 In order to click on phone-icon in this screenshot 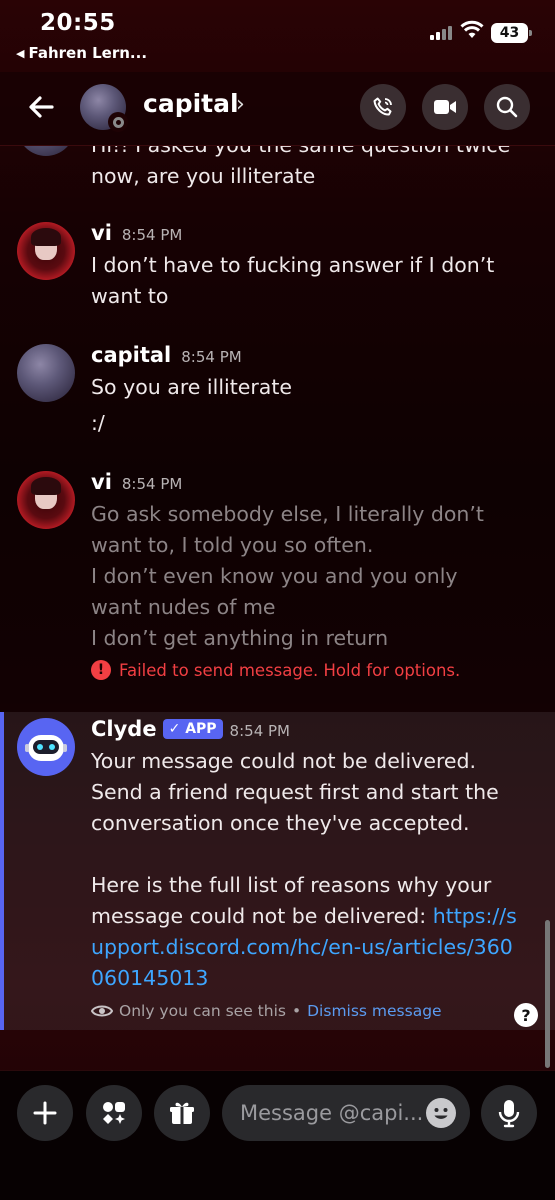, I will do `click(382, 106)`.